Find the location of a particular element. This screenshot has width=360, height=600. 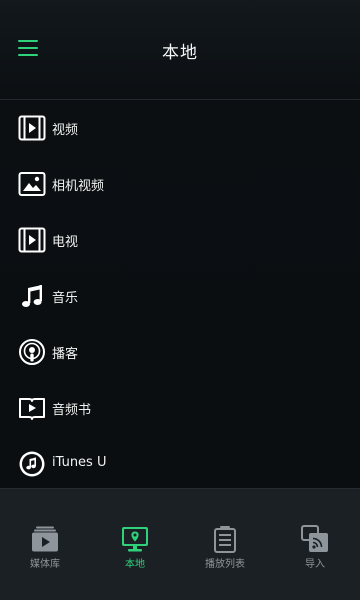

tab-local: 本地 is located at coordinates (135, 544).